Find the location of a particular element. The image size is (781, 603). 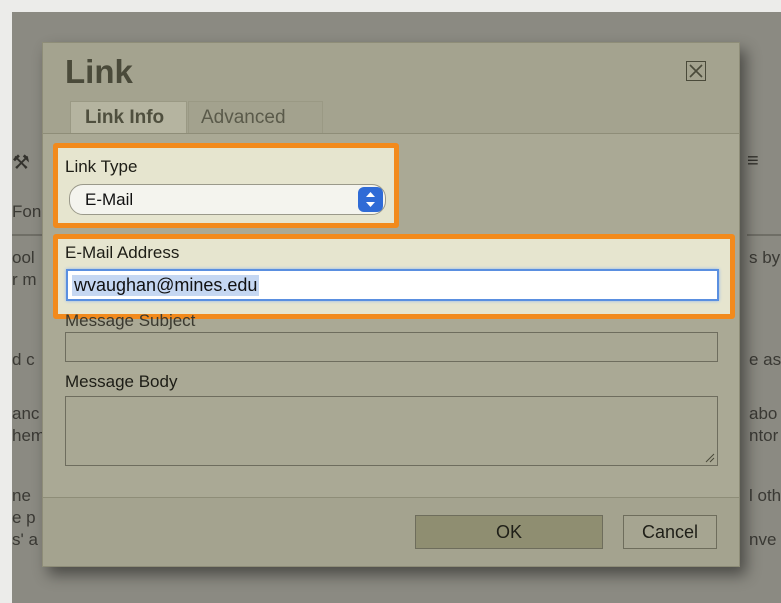

select-arrows-icon is located at coordinates (370, 199).